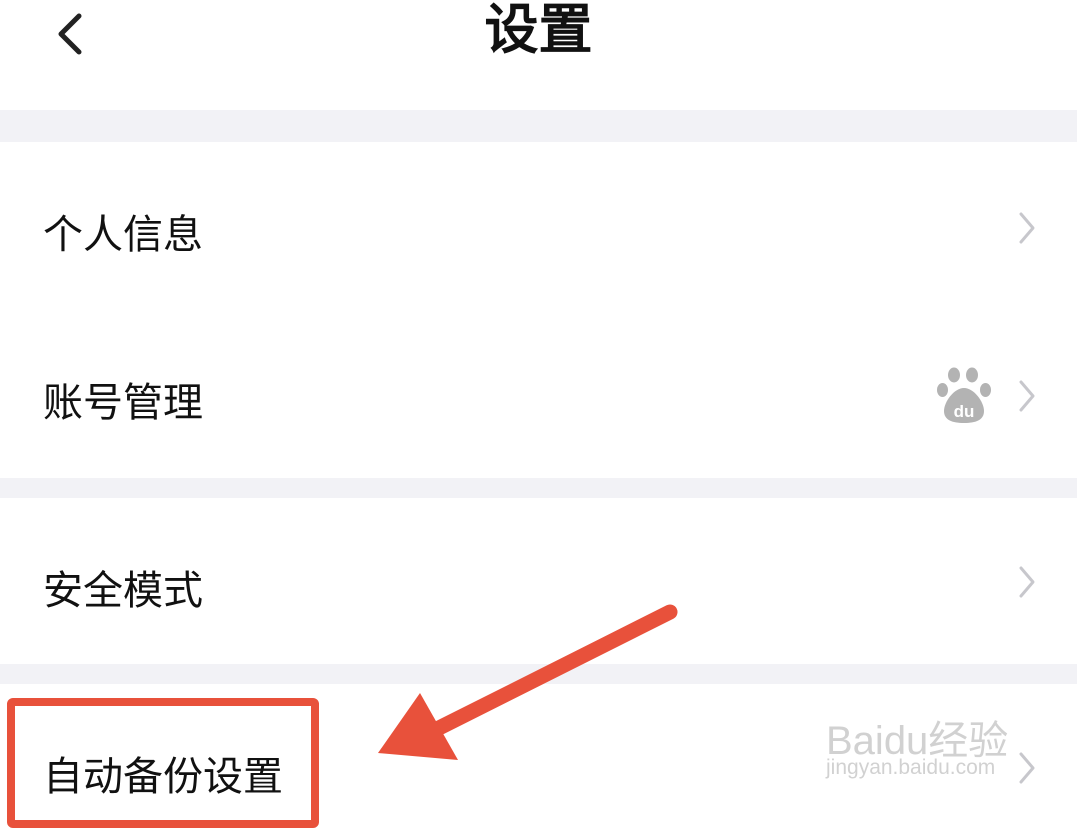  What do you see at coordinates (911, 767) in the screenshot?
I see `watermark-url: jingyan.baidu.com` at bounding box center [911, 767].